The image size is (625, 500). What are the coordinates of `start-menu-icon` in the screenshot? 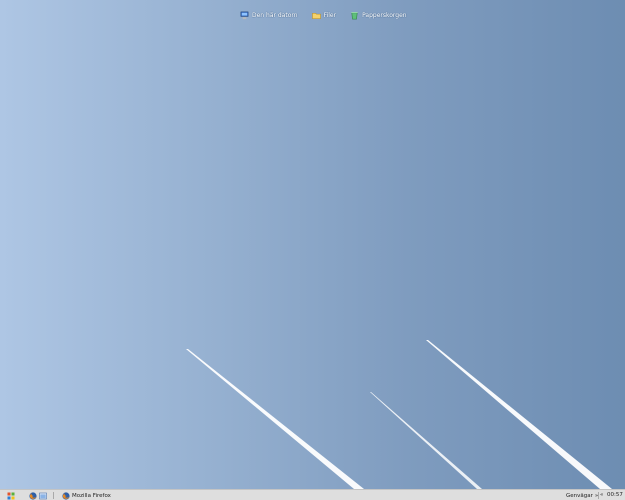 It's located at (11, 495).